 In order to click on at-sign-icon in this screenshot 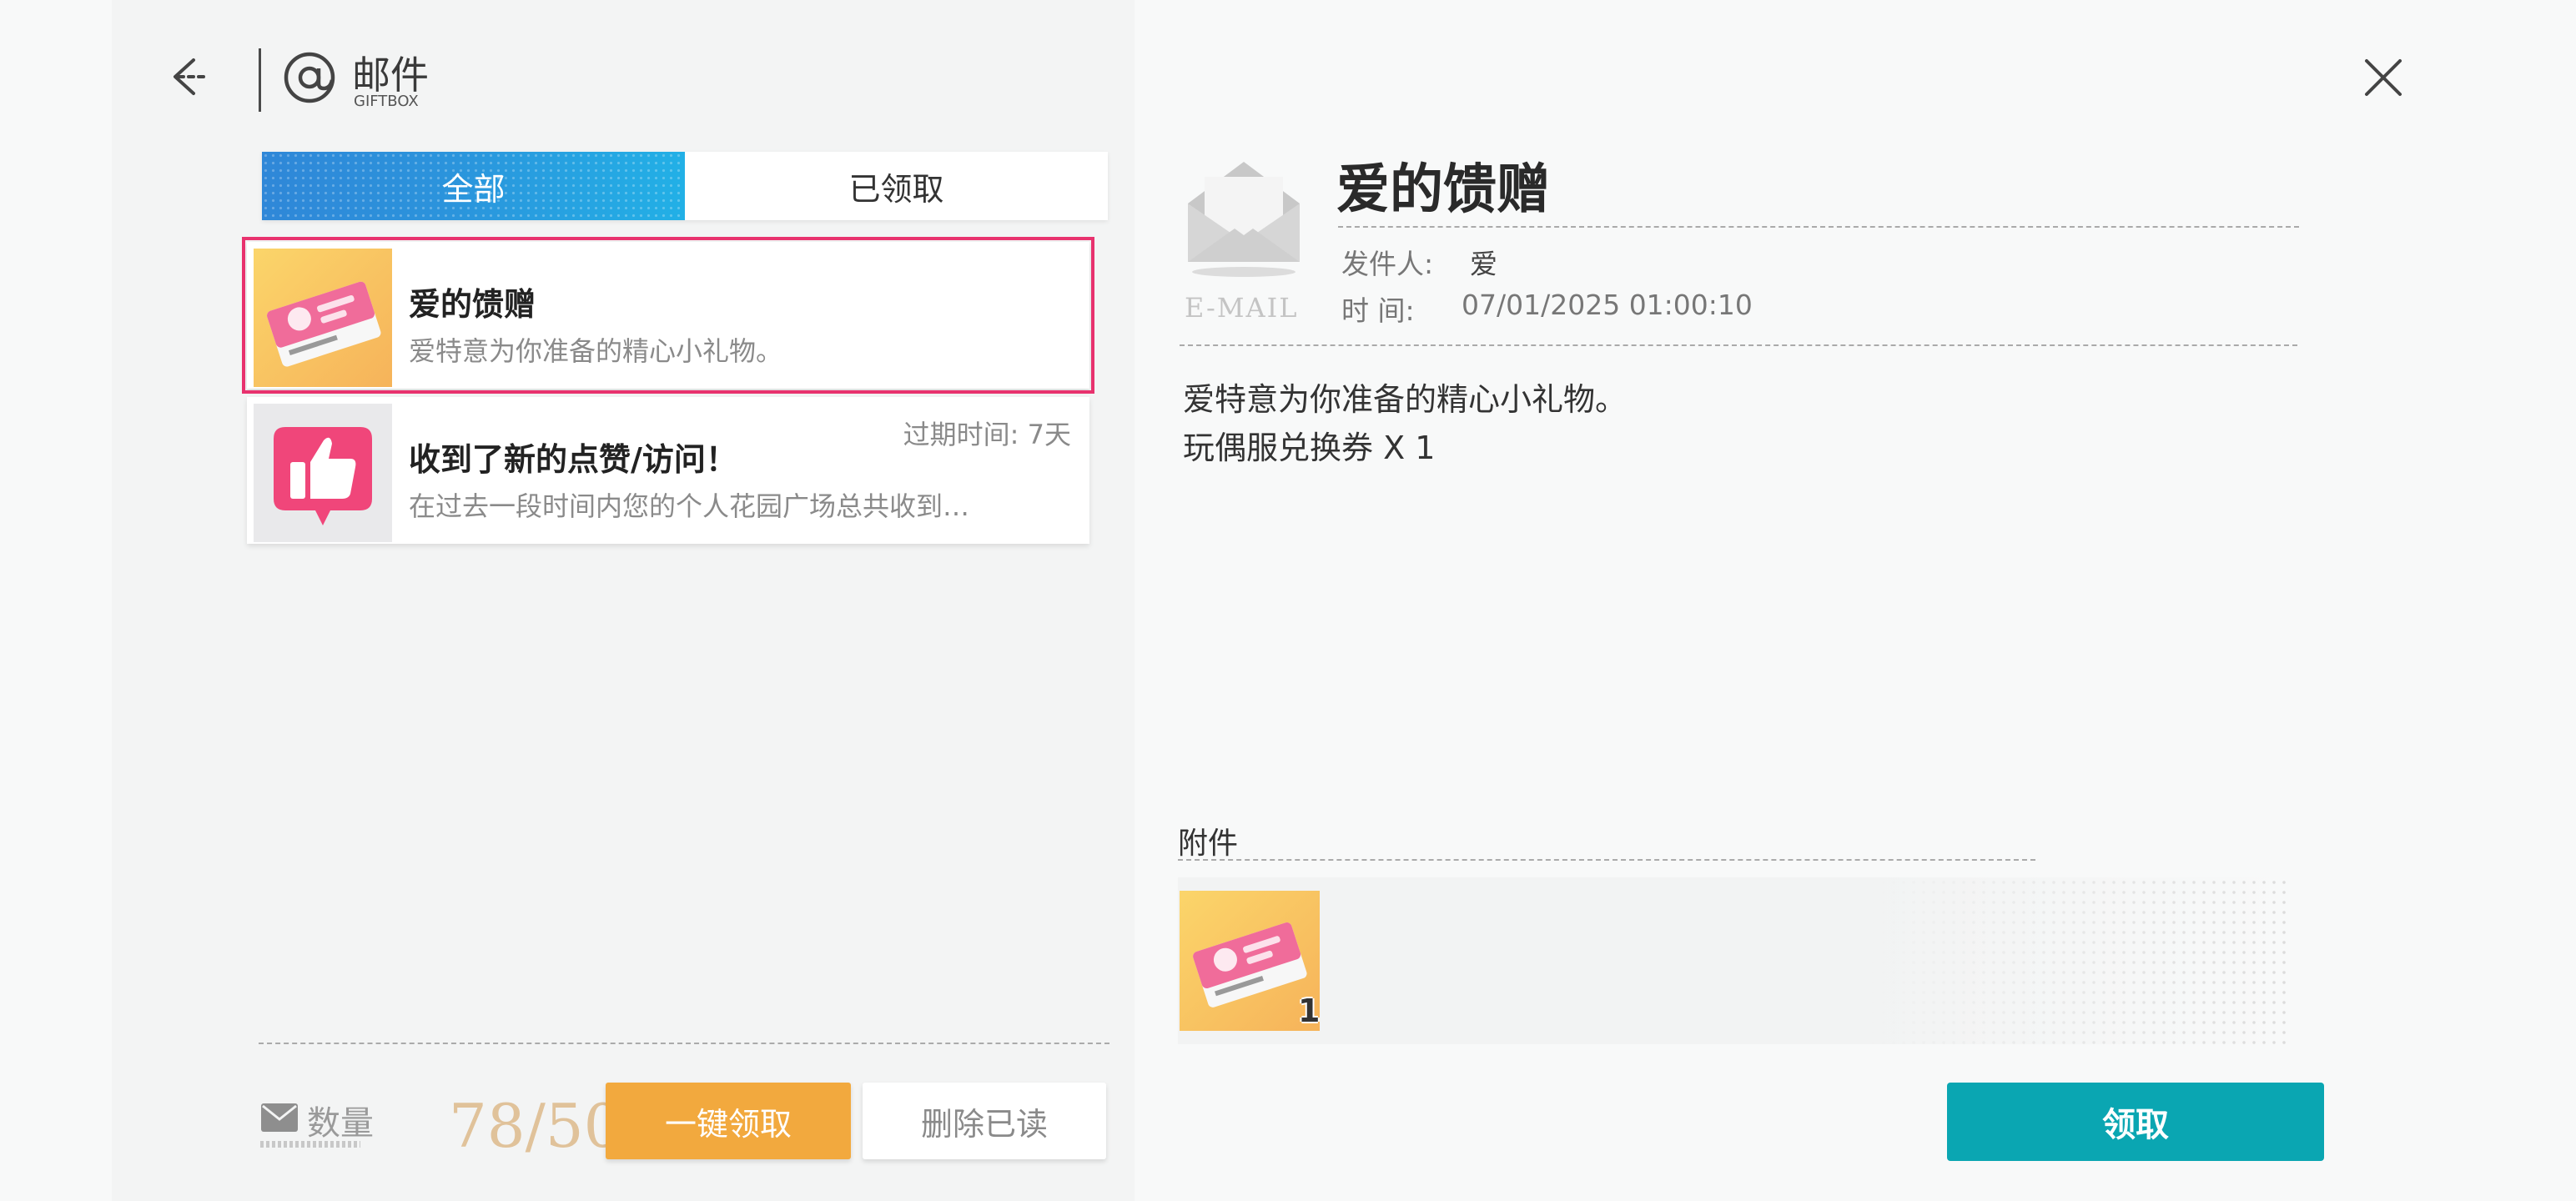, I will do `click(309, 78)`.